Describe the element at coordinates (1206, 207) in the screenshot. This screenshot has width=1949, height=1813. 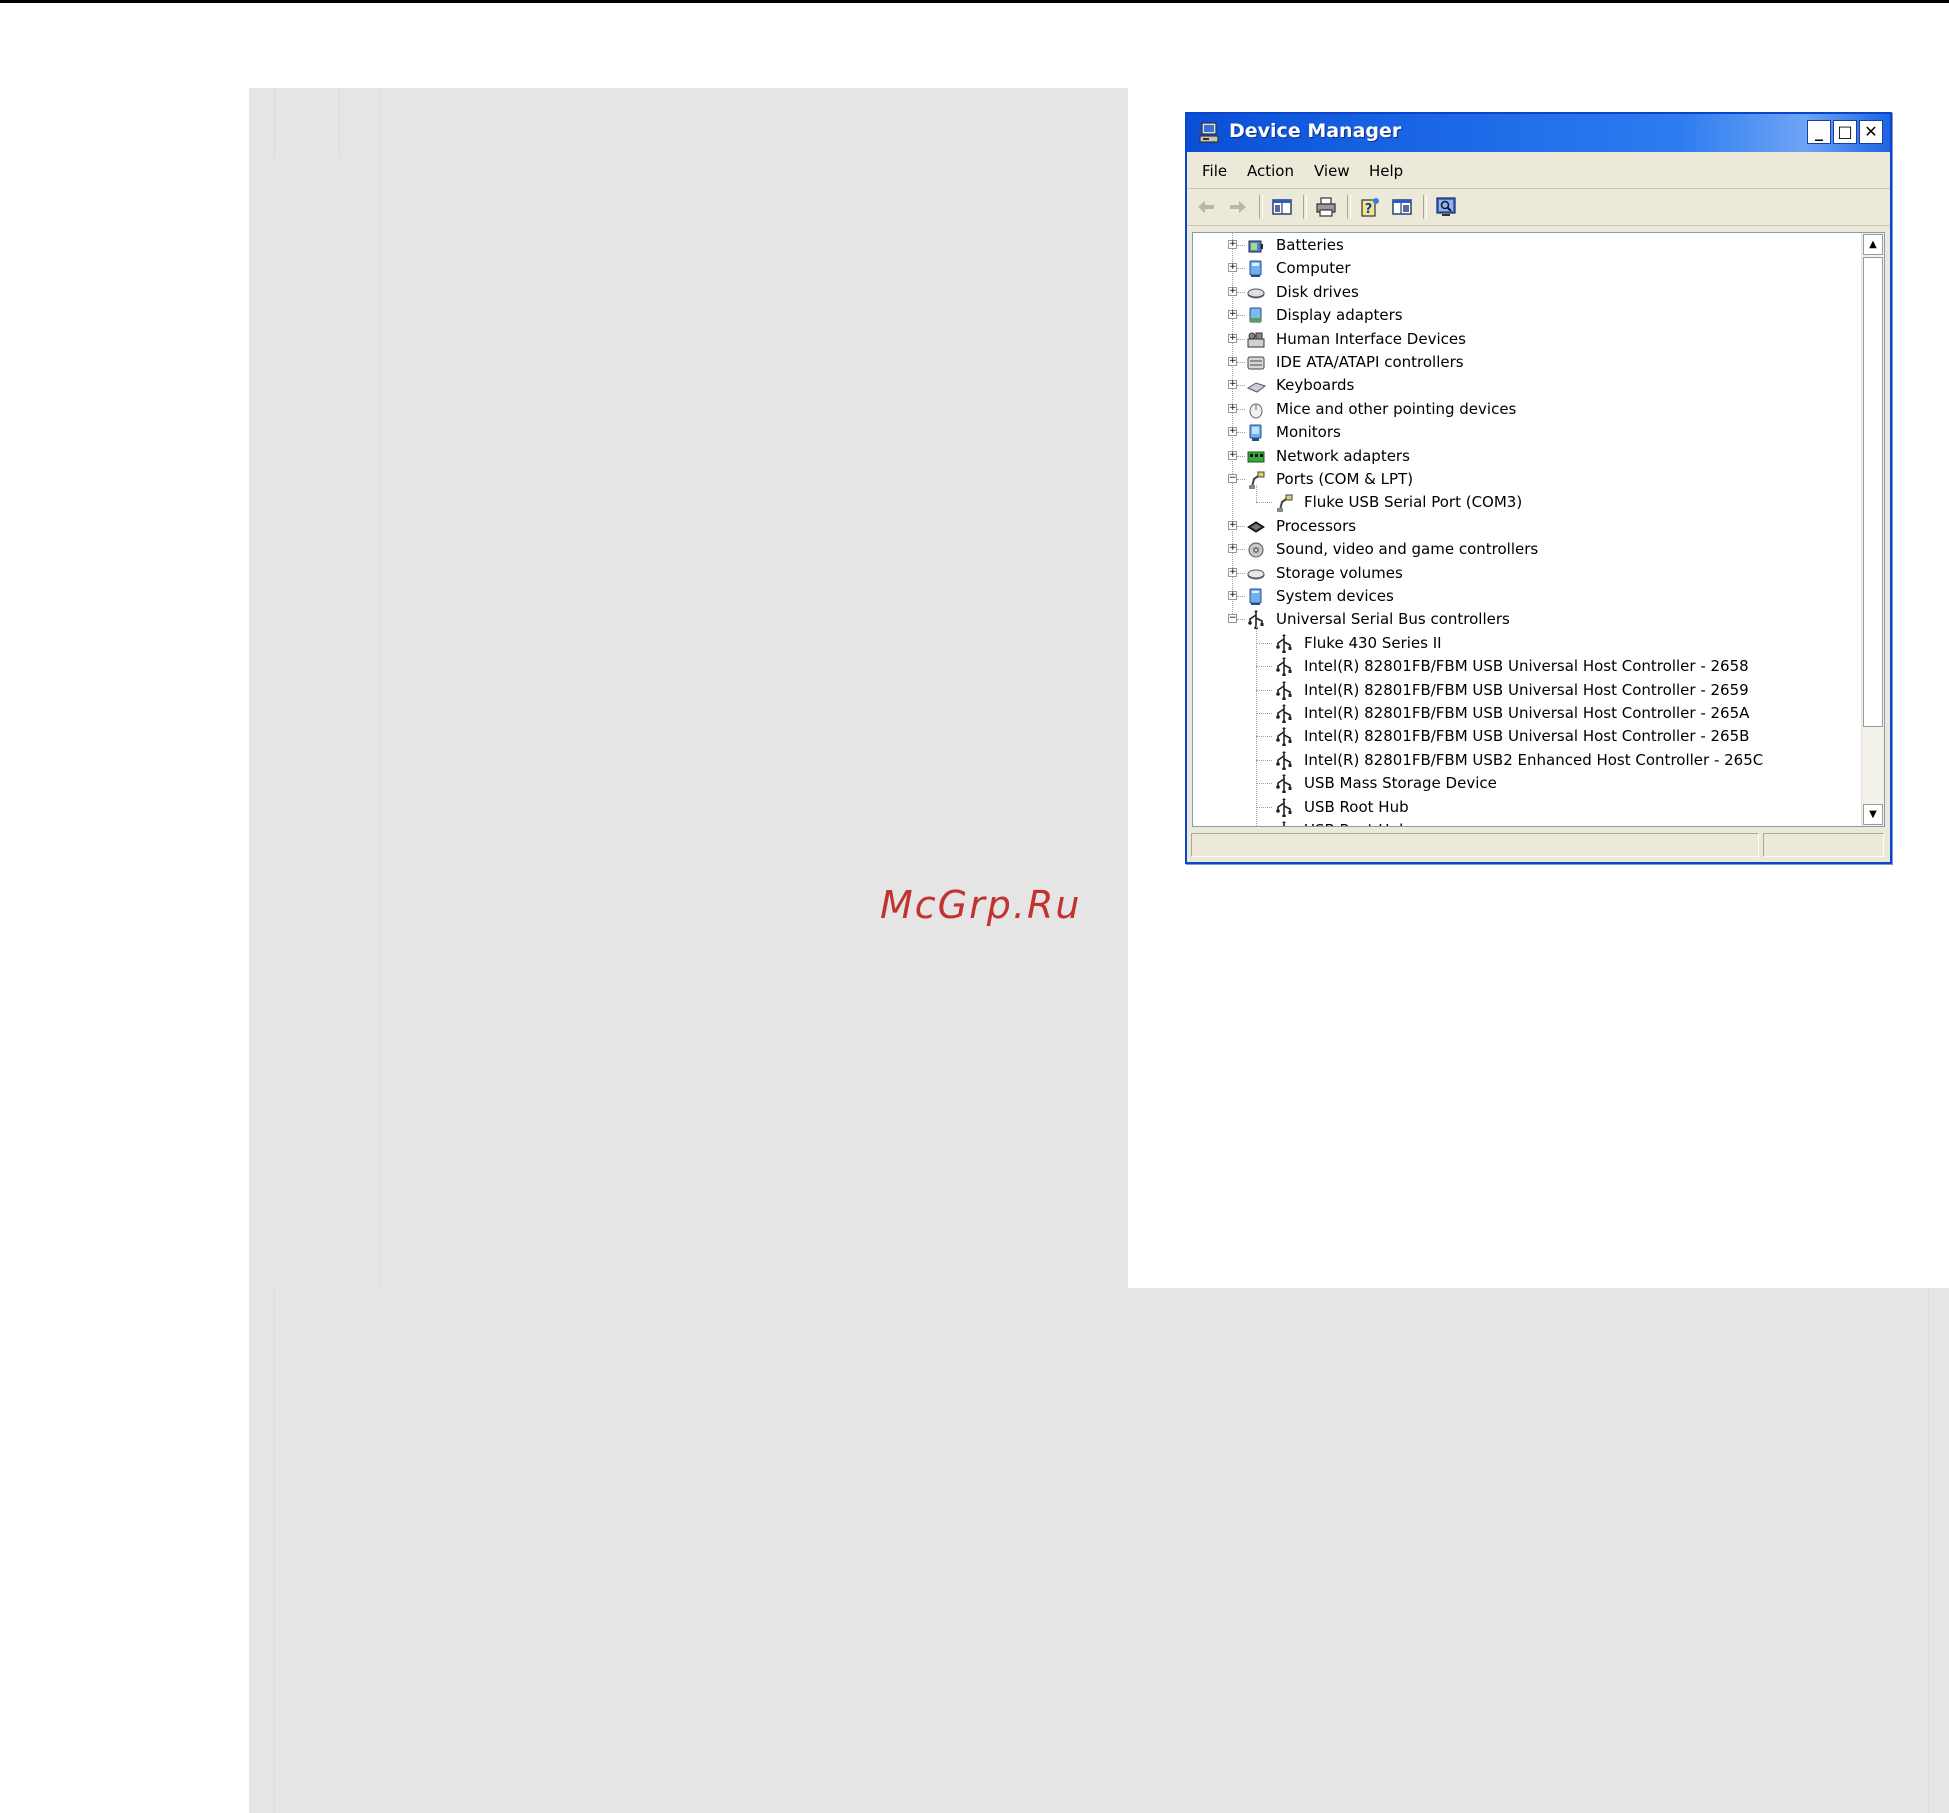
I see `back-icon` at that location.